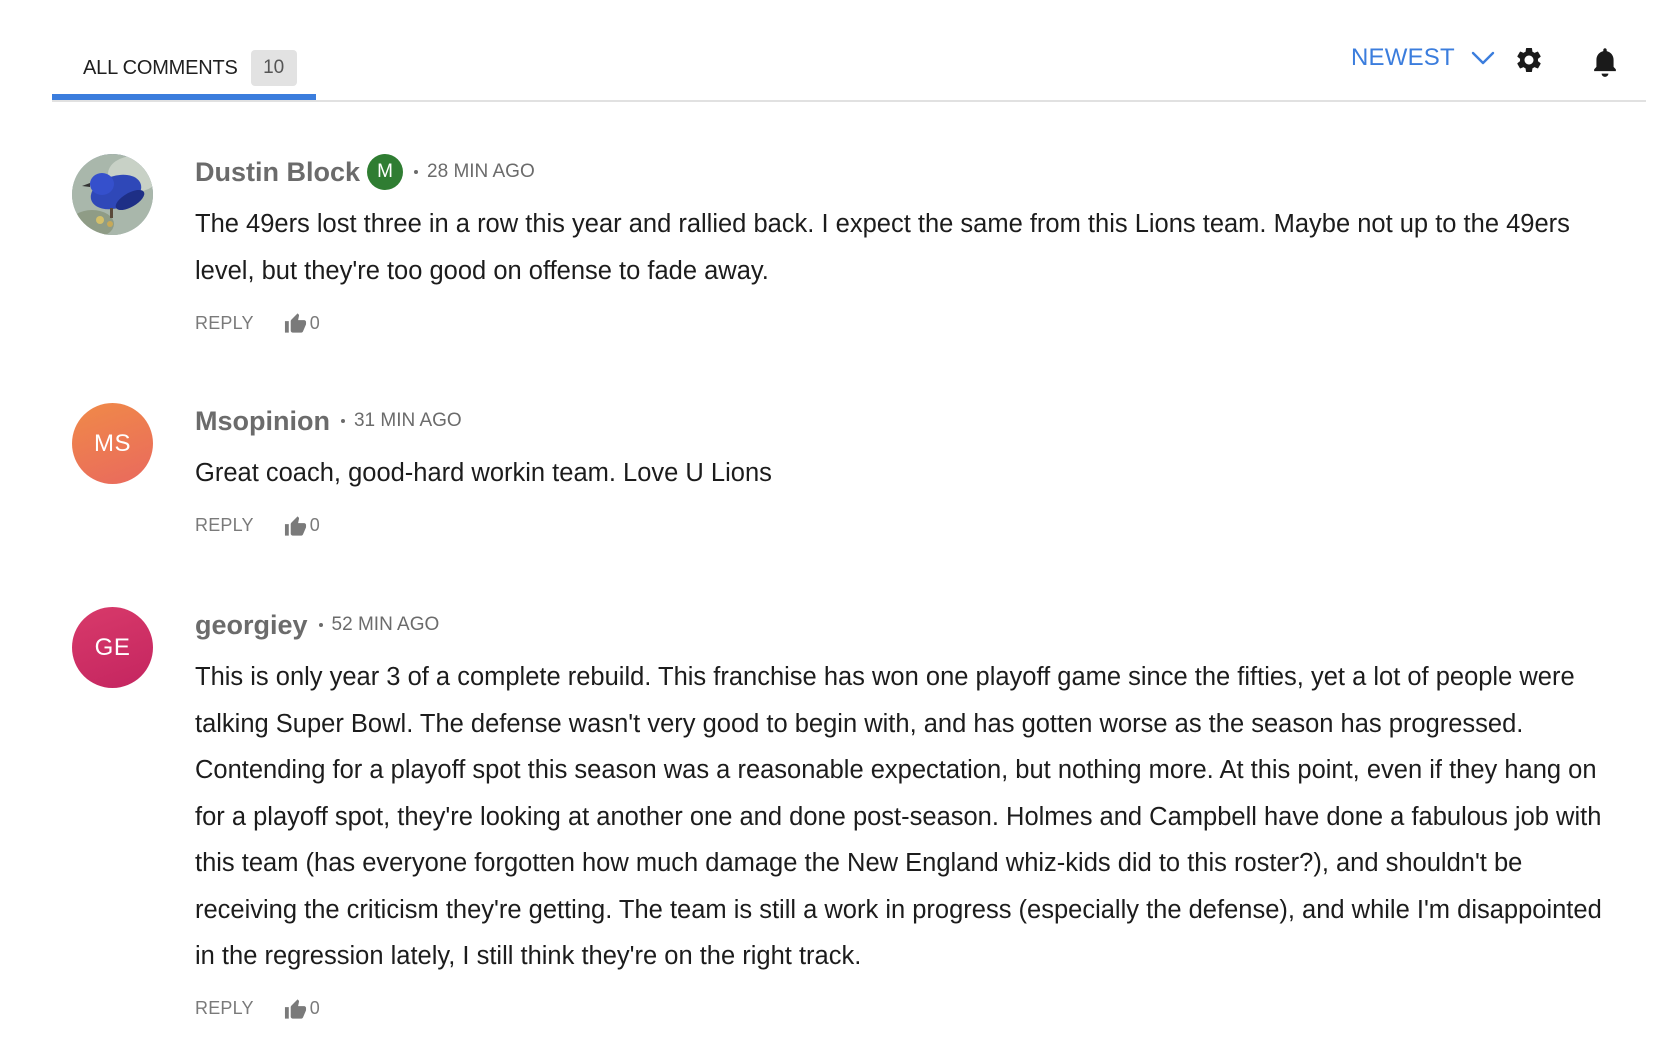 This screenshot has height=1040, width=1678. Describe the element at coordinates (849, 51) in the screenshot. I see `comments-header: ALL COMMENTS 10 NEWEST` at that location.